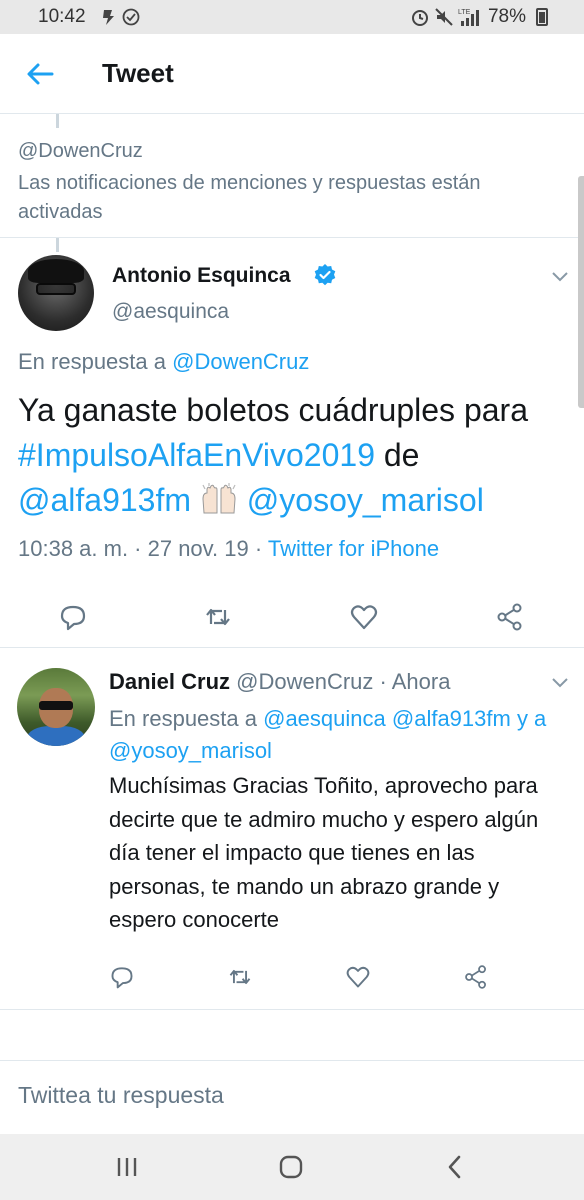 The height and width of the screenshot is (1200, 584). What do you see at coordinates (506, 16) in the screenshot?
I see `battery-percent: 78%` at bounding box center [506, 16].